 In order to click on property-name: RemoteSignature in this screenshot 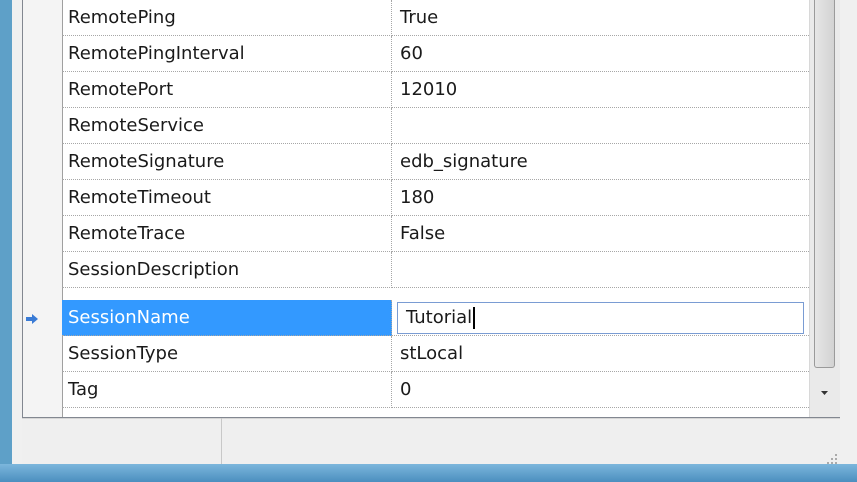, I will do `click(227, 162)`.